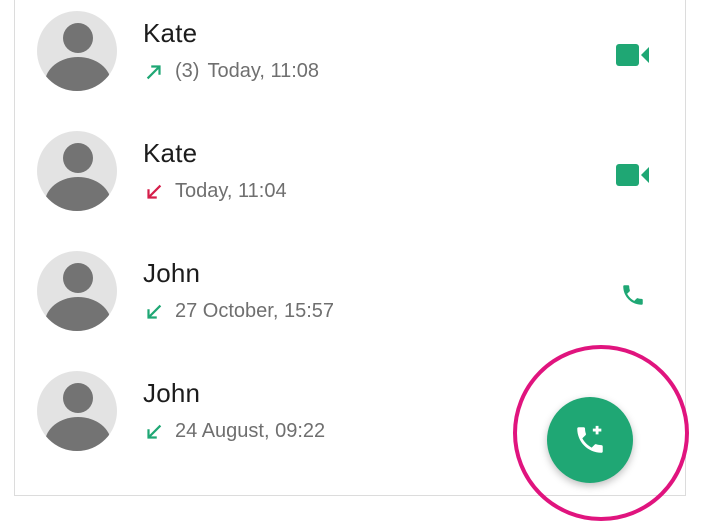 The image size is (702, 526). I want to click on outgoing-call-arrow-icon, so click(153, 71).